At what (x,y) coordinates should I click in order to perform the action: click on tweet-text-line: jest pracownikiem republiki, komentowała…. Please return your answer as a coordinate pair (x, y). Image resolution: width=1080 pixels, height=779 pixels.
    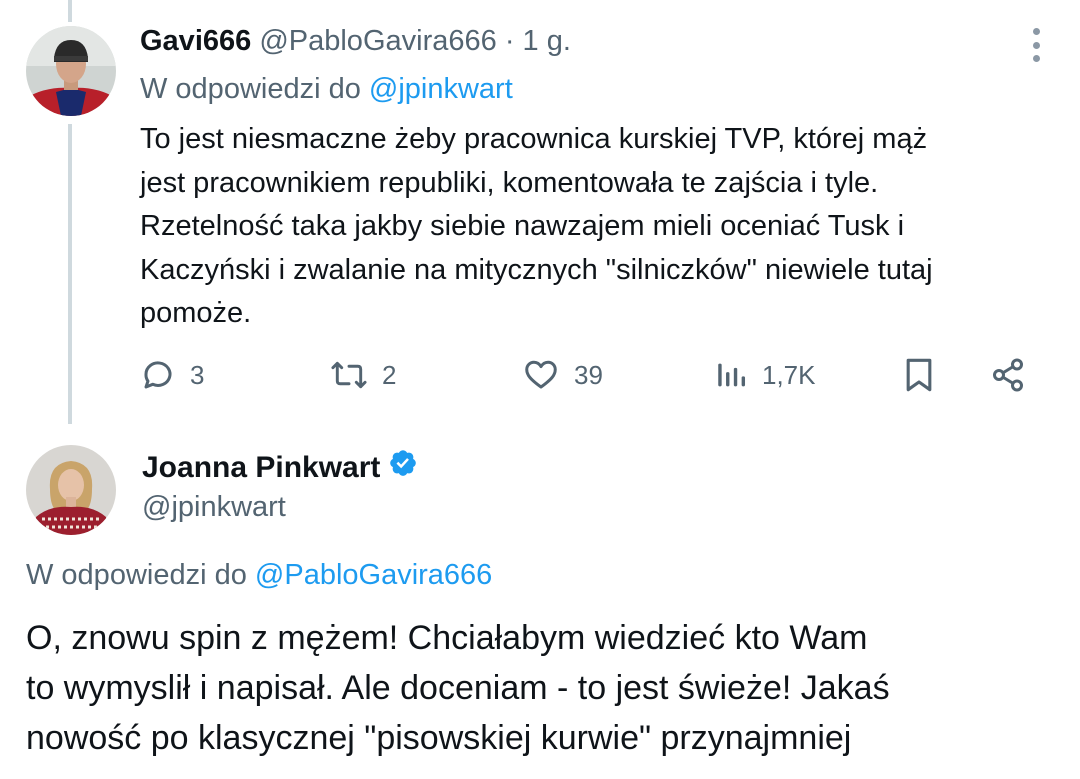
    Looking at the image, I should click on (509, 182).